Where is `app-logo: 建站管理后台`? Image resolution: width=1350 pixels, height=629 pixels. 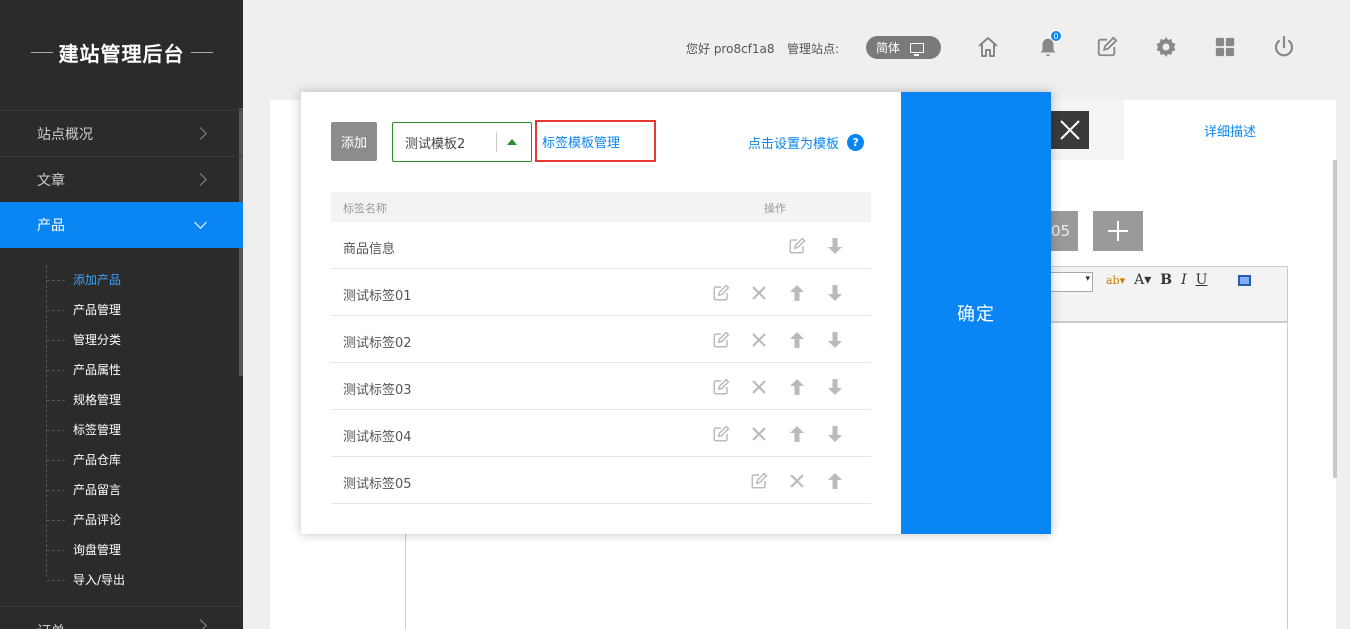
app-logo: 建站管理后台 is located at coordinates (121, 52).